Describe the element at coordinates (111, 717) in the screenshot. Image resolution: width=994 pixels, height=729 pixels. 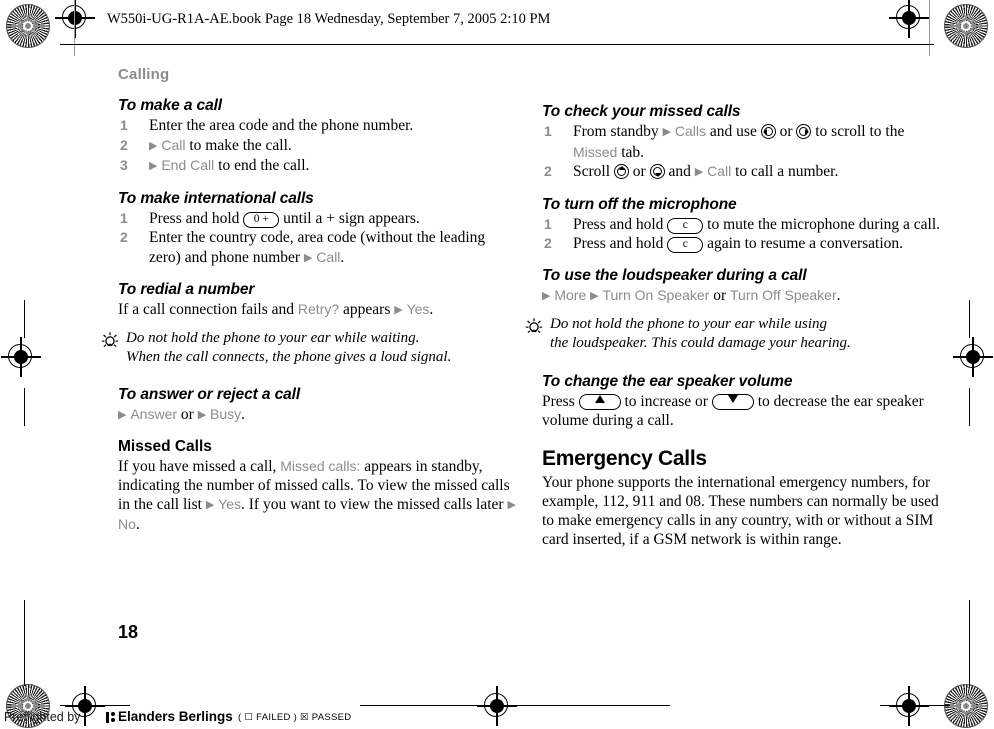
I see `elanders-logo-icon` at that location.